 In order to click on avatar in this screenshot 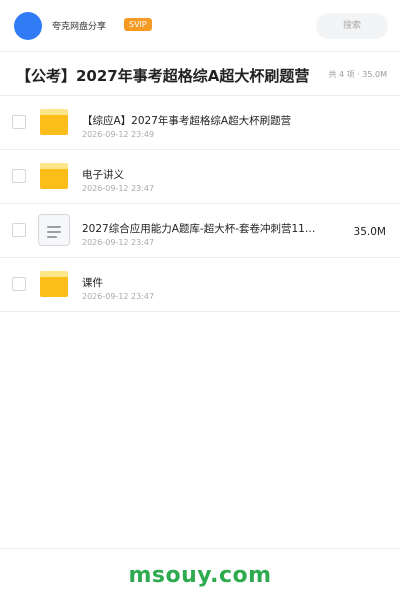, I will do `click(28, 26)`.